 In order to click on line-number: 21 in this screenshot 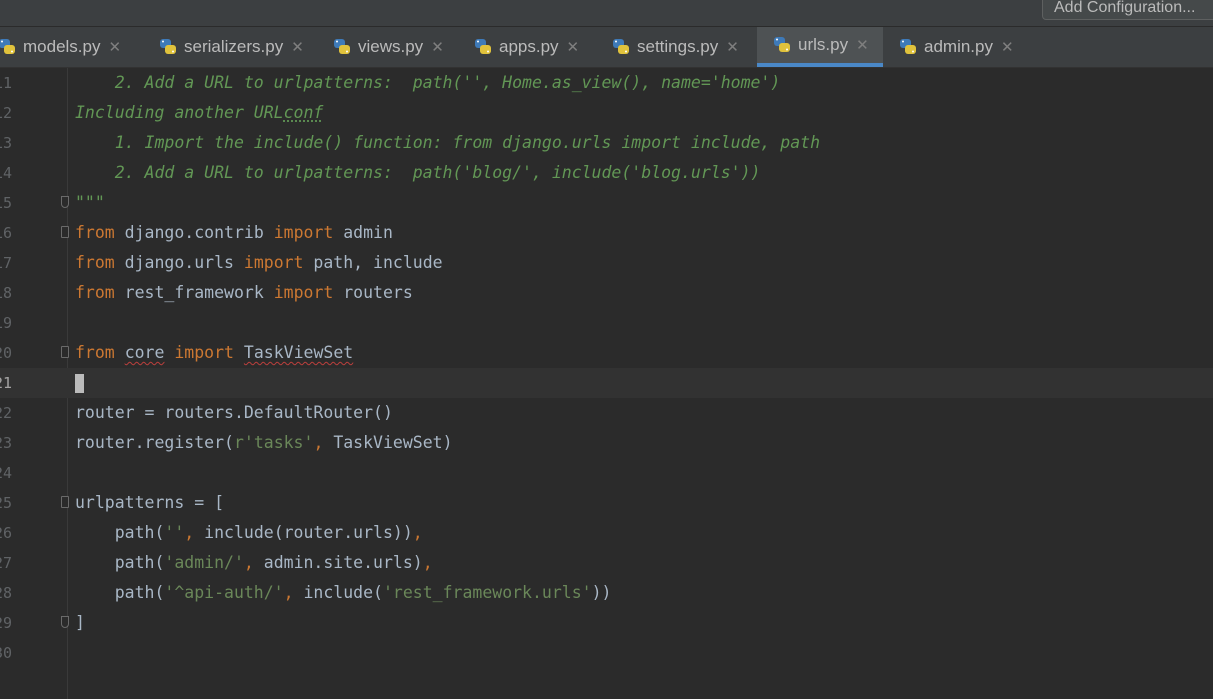, I will do `click(6, 383)`.